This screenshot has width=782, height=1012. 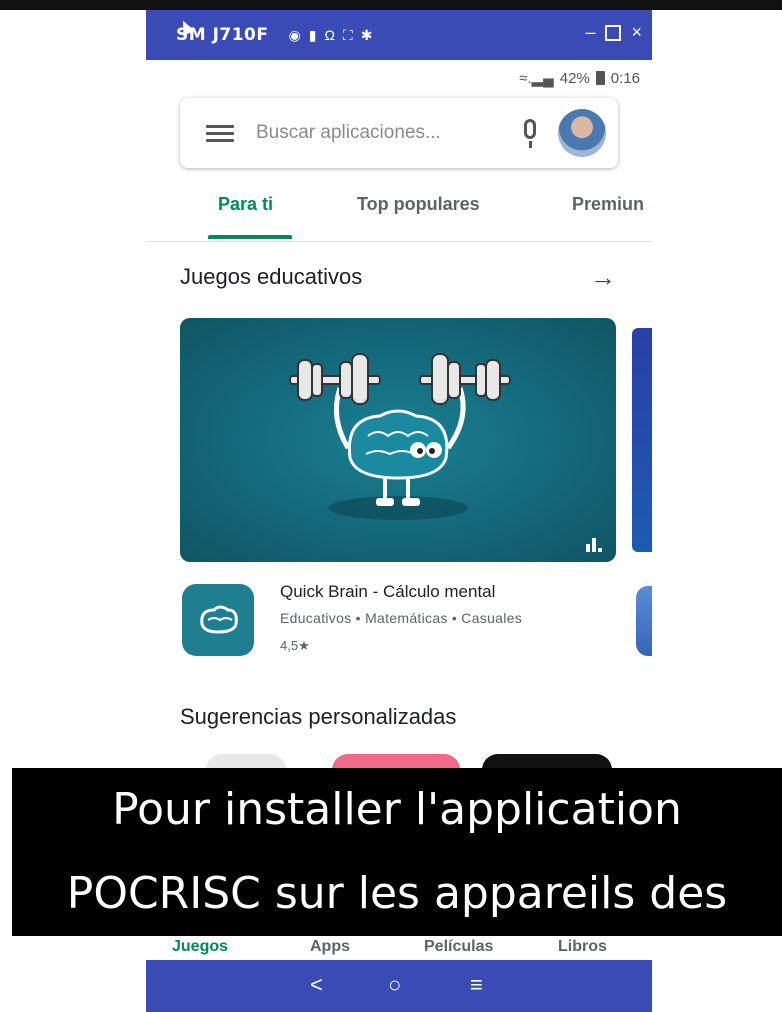 What do you see at coordinates (603, 277) in the screenshot?
I see `arrow-right-icon: →` at bounding box center [603, 277].